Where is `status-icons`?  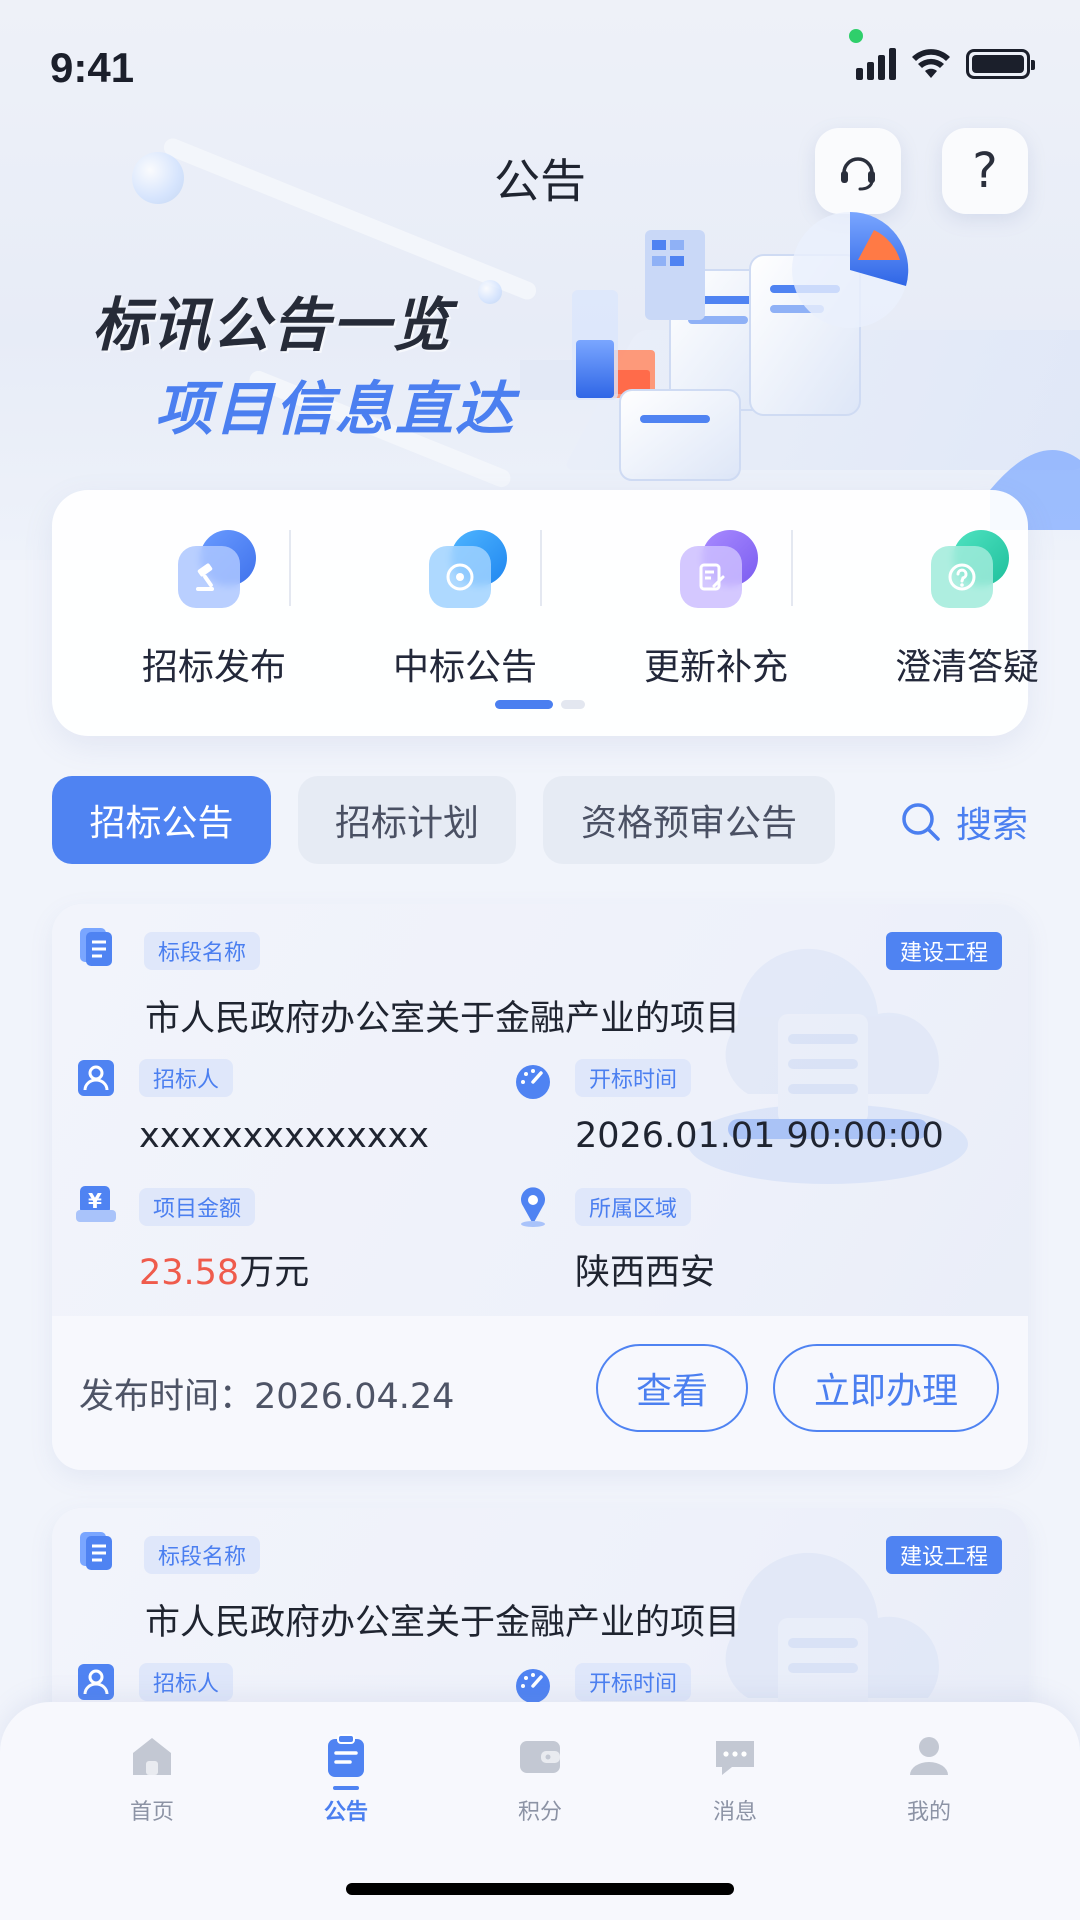
status-icons is located at coordinates (945, 64).